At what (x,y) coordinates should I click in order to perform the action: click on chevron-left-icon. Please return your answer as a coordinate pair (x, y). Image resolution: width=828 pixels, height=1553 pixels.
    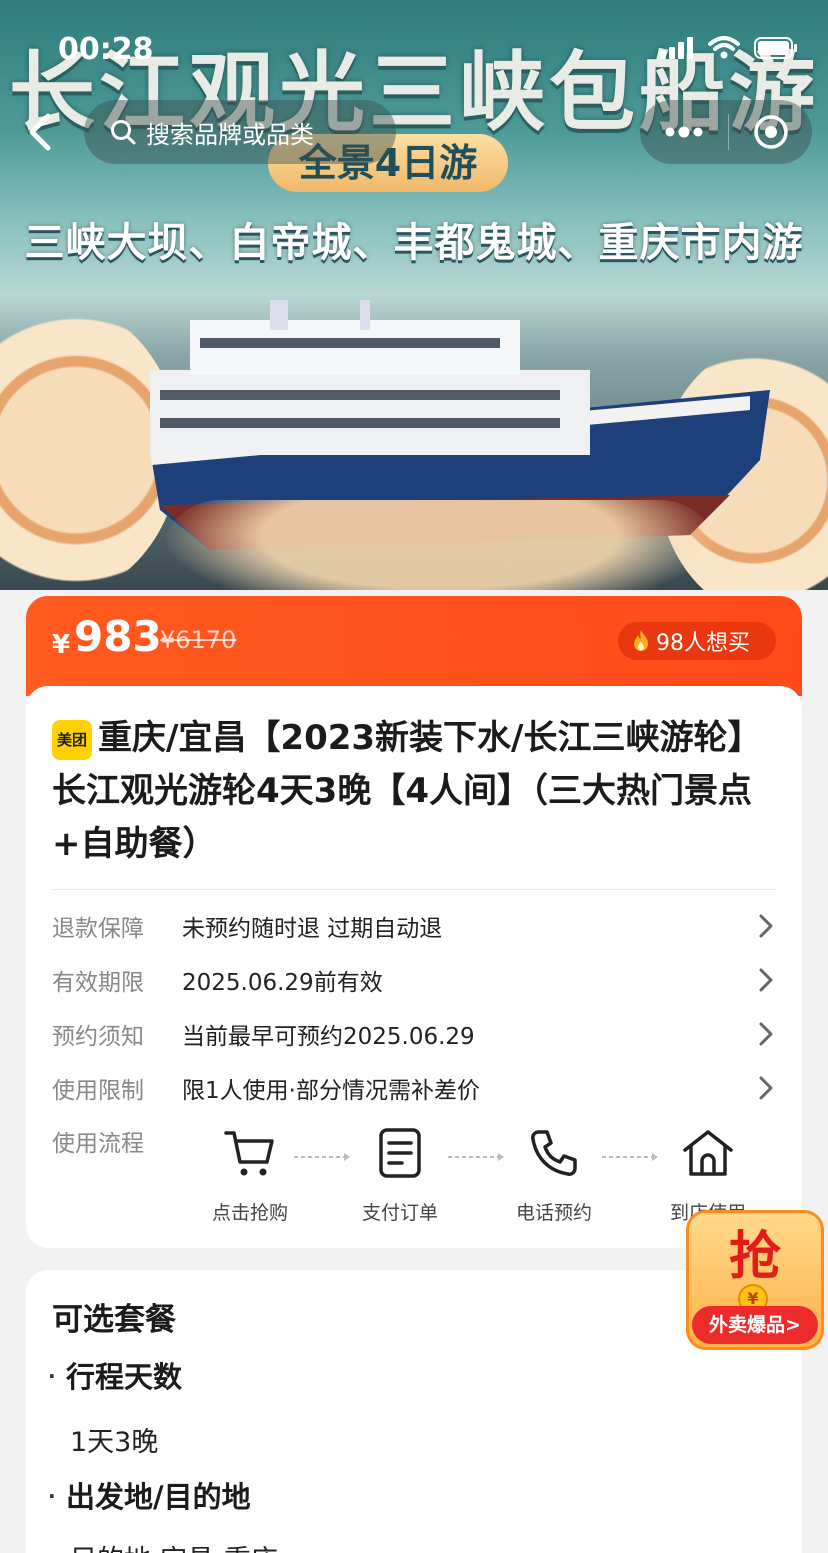
    Looking at the image, I should click on (40, 132).